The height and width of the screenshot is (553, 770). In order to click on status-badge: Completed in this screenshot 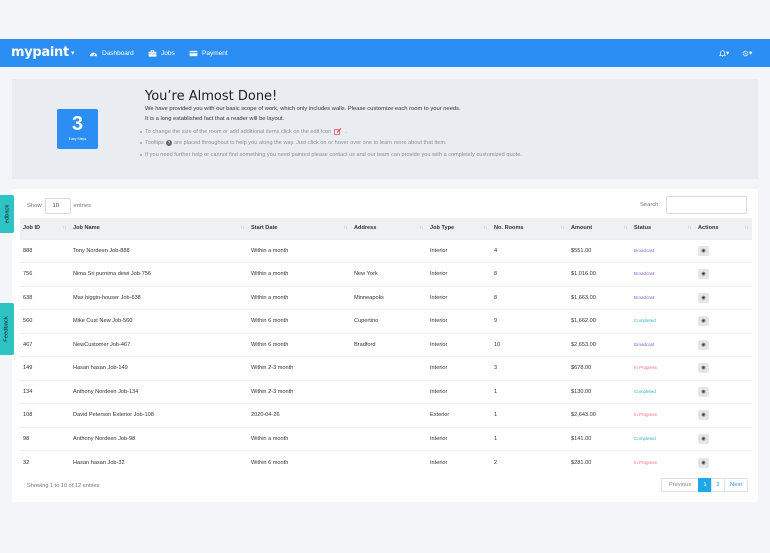, I will do `click(645, 391)`.